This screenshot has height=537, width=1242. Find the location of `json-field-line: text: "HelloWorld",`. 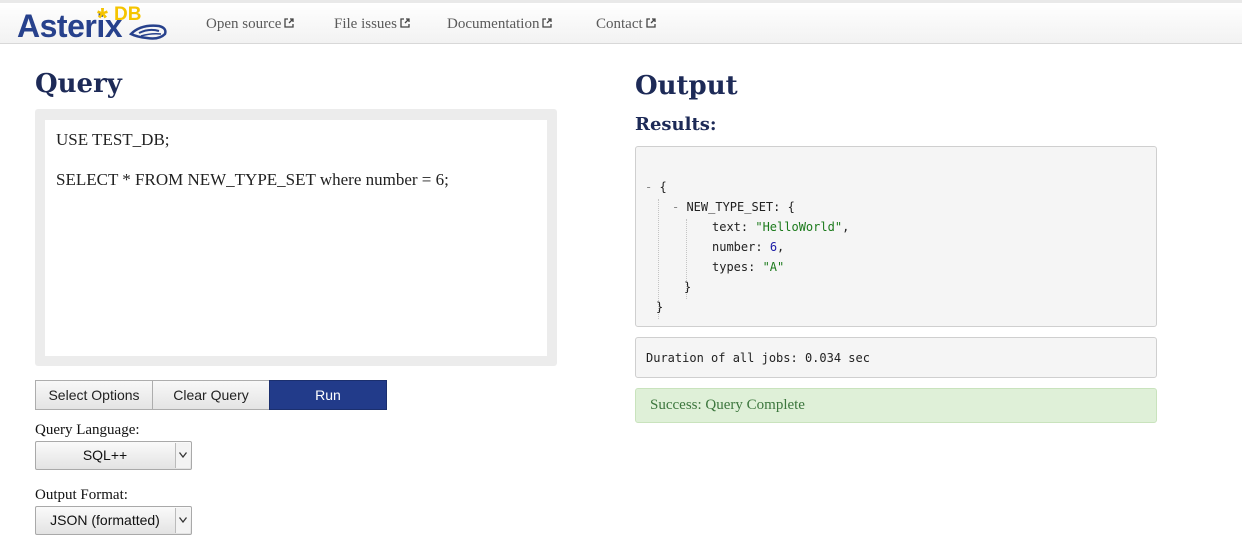

json-field-line: text: "HelloWorld", is located at coordinates (781, 227).